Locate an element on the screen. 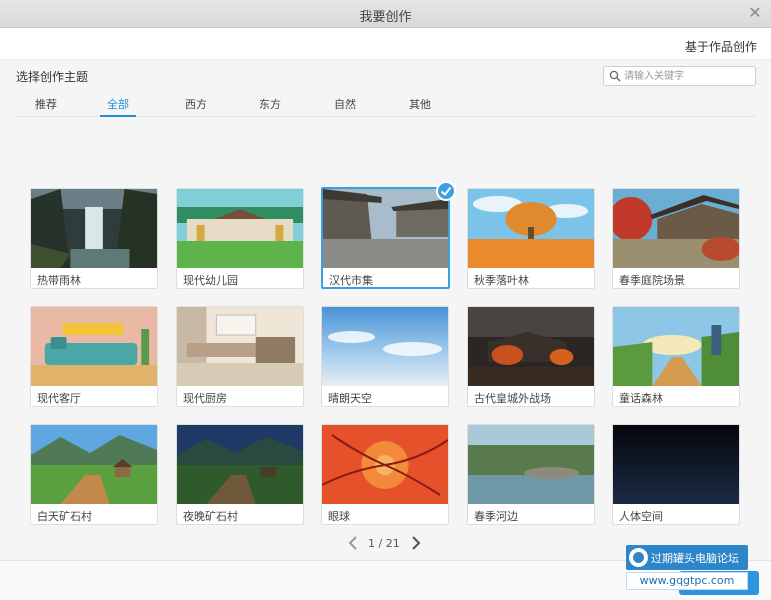 The width and height of the screenshot is (771, 600). theme-label: 春季庭院场景 is located at coordinates (652, 280).